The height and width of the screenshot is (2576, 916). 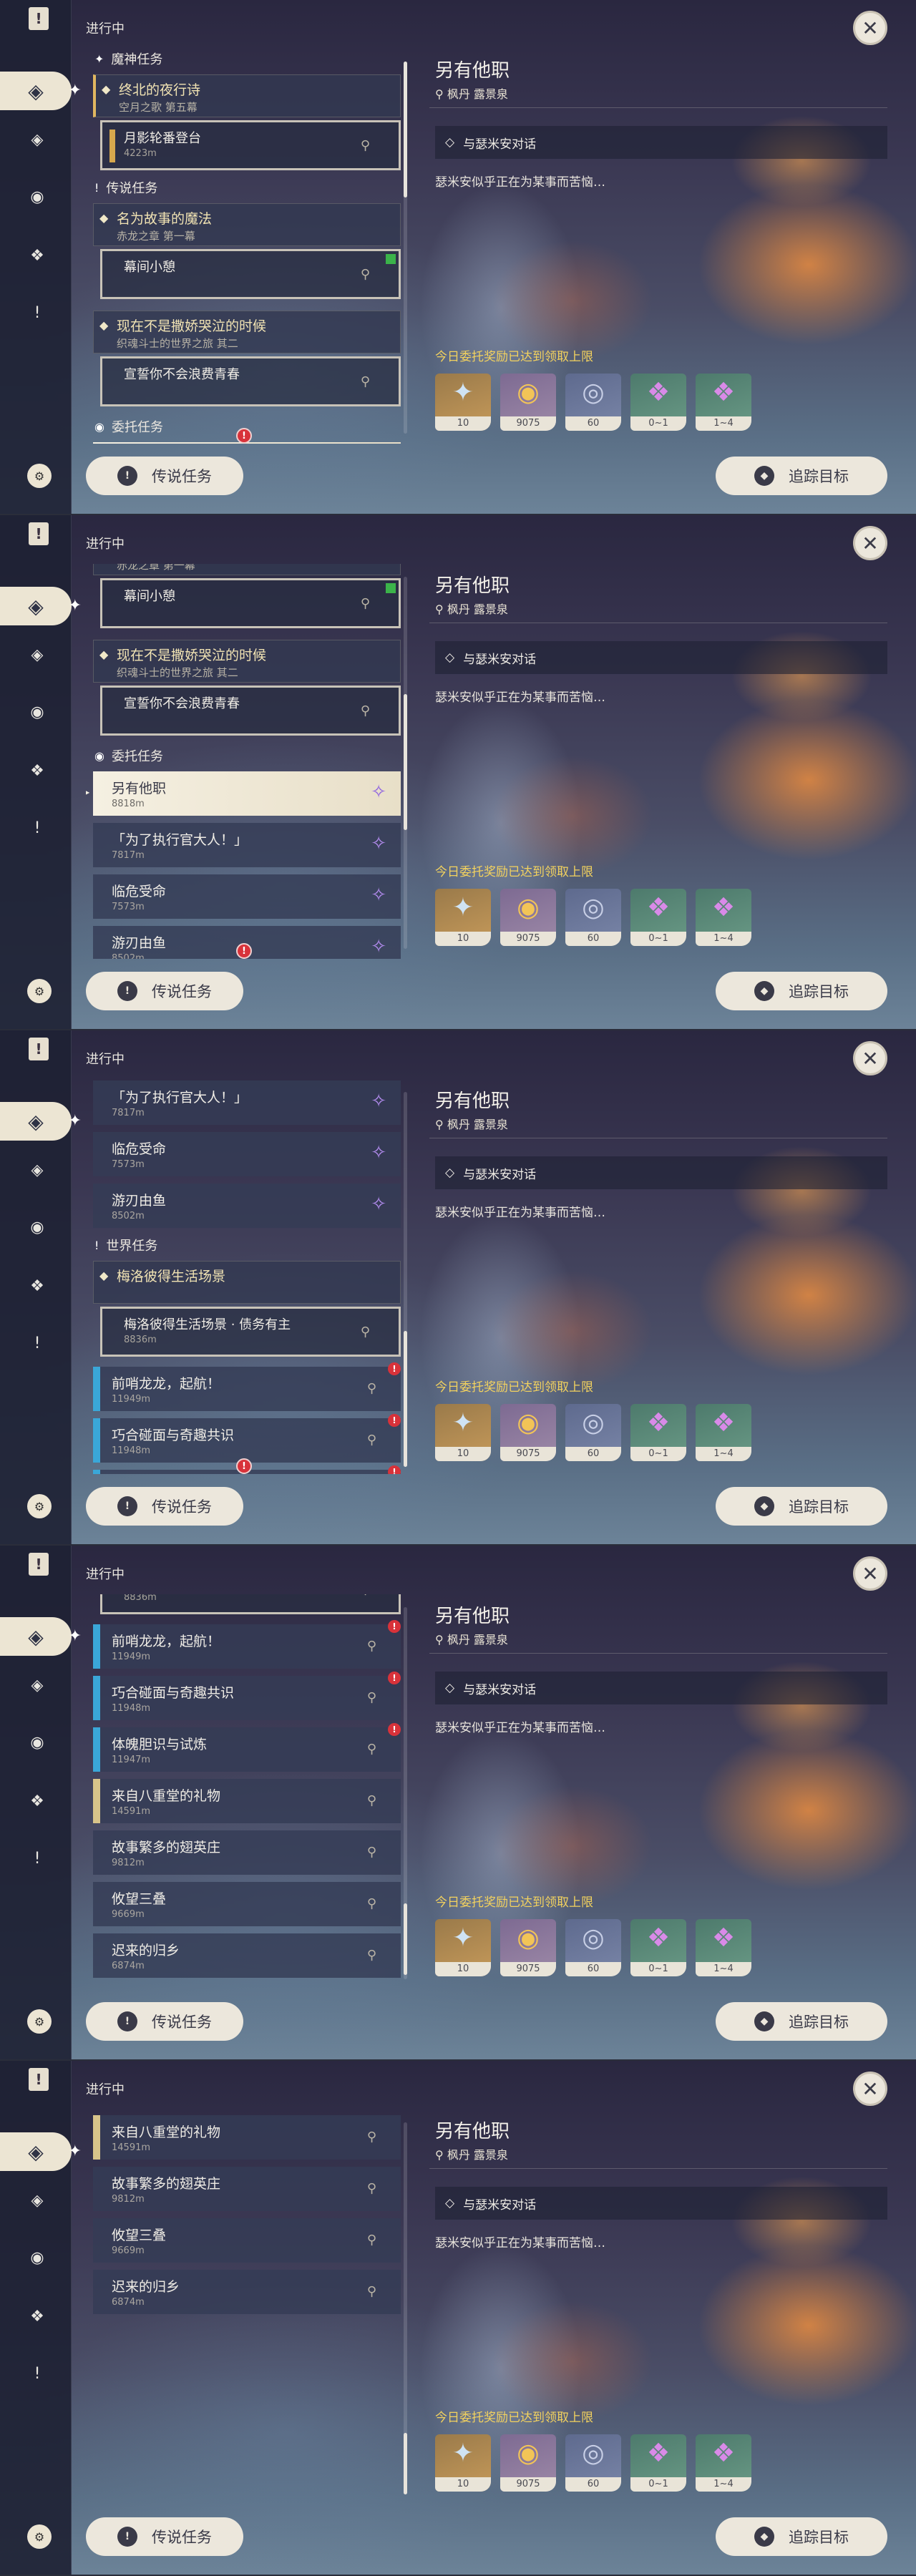 What do you see at coordinates (37, 1801) in the screenshot?
I see `quest-filter-tab-icon: ❖` at bounding box center [37, 1801].